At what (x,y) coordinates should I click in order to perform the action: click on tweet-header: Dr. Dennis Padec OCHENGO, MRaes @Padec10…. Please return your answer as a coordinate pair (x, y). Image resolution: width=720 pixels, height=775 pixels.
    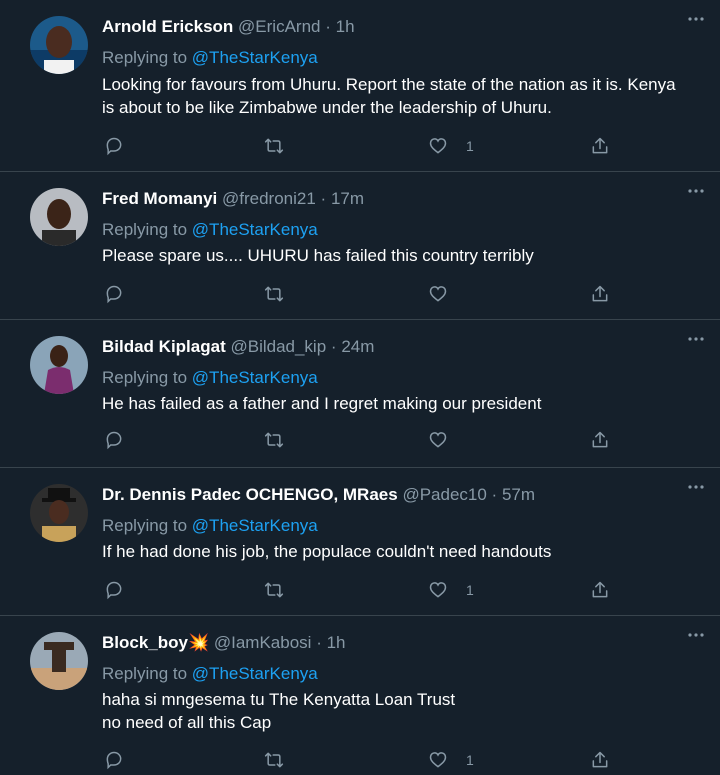
    Looking at the image, I should click on (319, 494).